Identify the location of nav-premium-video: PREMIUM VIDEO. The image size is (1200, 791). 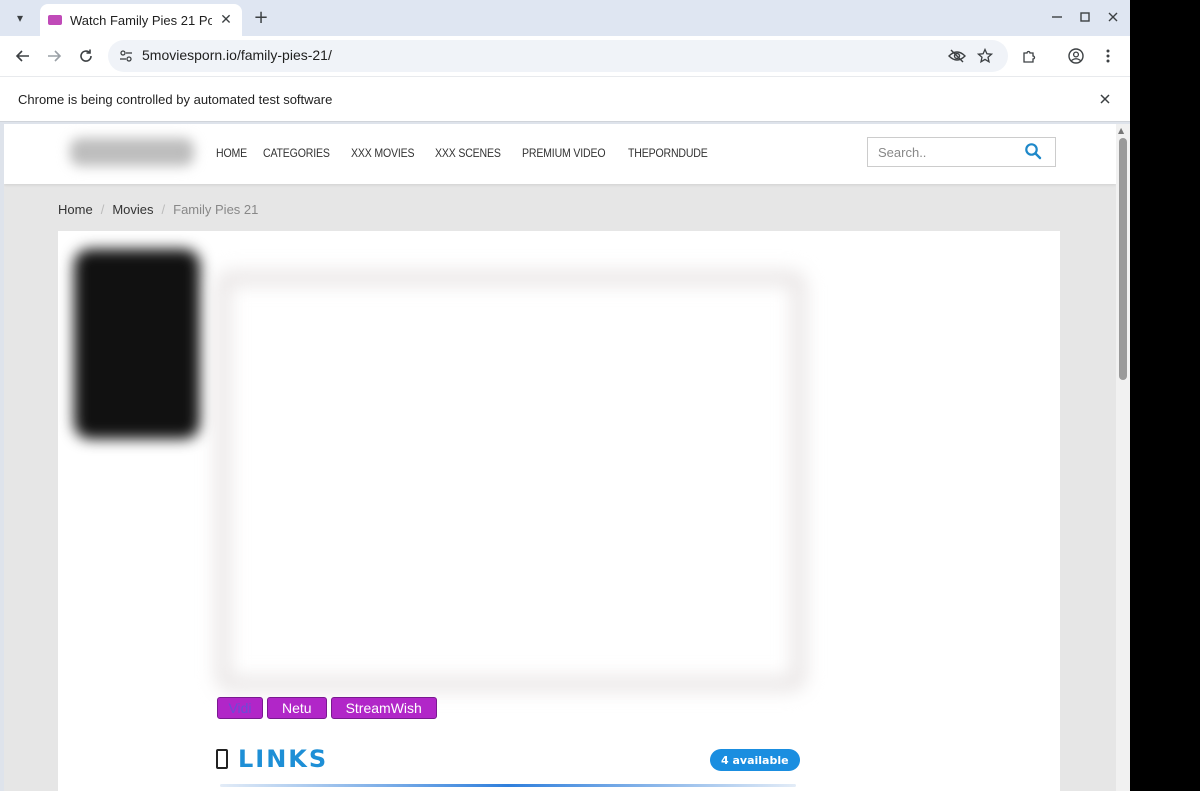
(564, 153).